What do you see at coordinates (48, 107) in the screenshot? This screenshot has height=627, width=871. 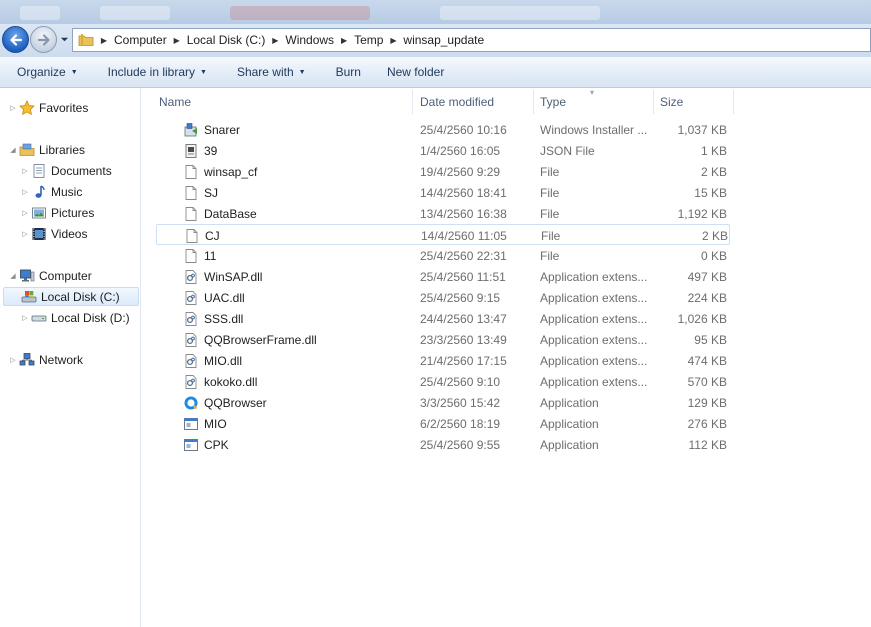 I see `nav-item-favorites: ▷ Favorites` at bounding box center [48, 107].